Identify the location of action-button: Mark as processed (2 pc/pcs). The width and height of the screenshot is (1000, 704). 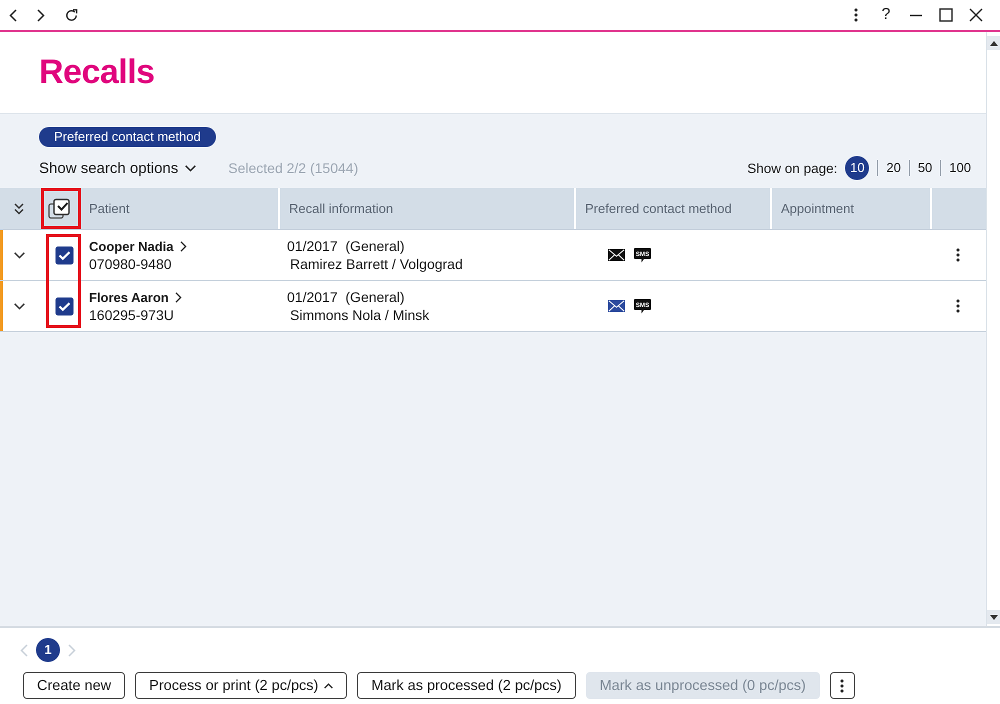
(466, 685).